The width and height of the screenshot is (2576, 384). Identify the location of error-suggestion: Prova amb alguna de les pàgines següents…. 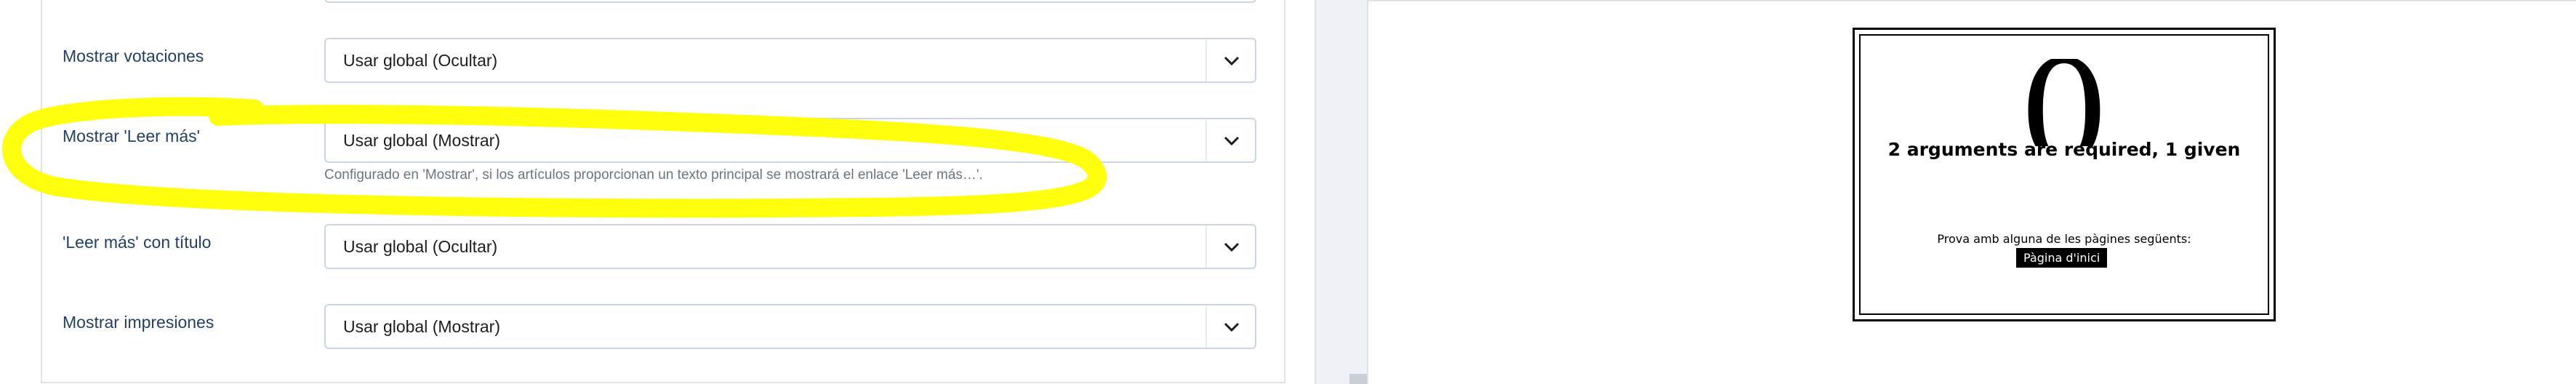
(2064, 239).